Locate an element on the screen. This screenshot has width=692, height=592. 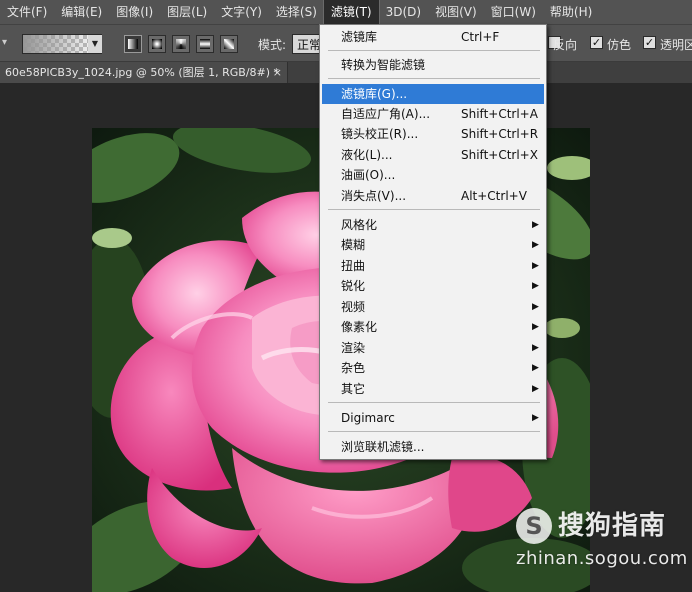
menu-item-label: Digimarc is located at coordinates (368, 418).